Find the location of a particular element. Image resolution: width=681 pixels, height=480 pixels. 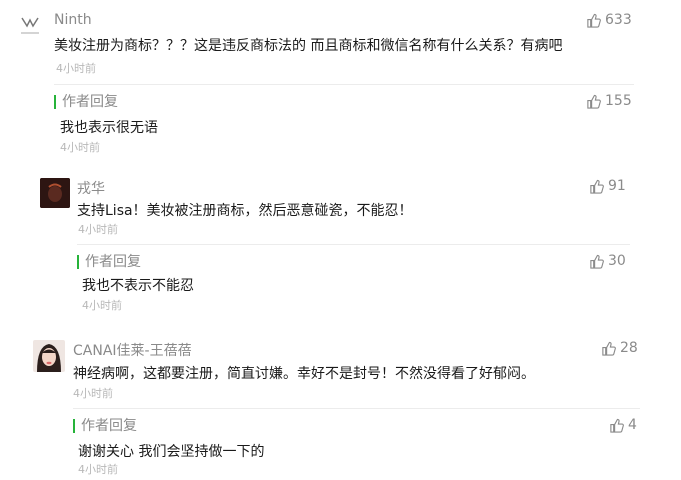

like-count: 91 is located at coordinates (617, 186).